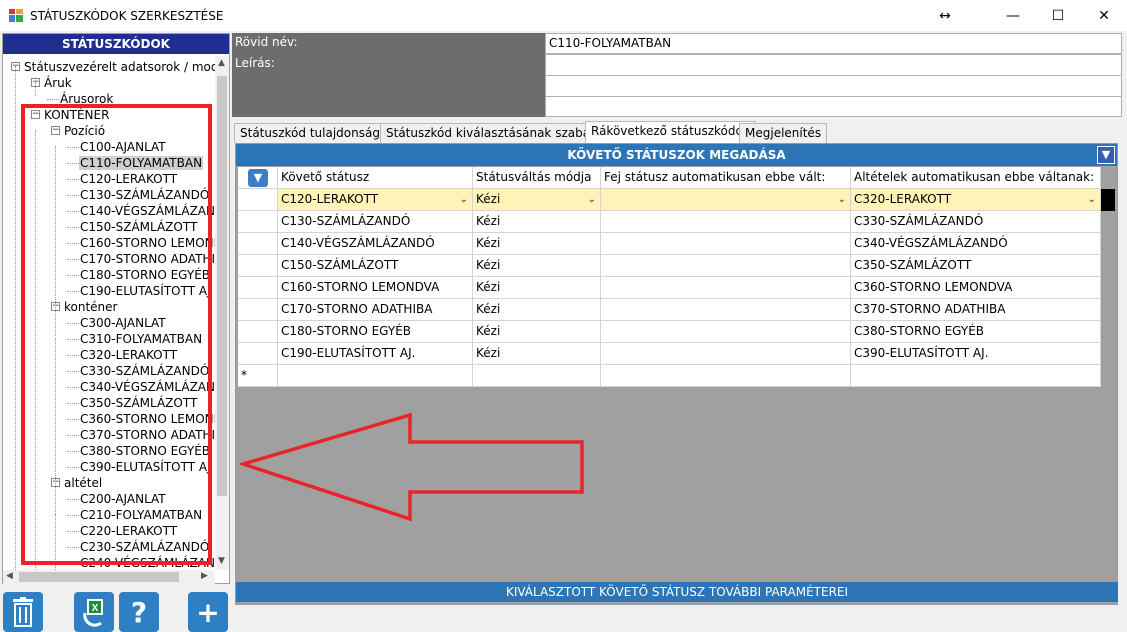  I want to click on row-header: *, so click(258, 376).